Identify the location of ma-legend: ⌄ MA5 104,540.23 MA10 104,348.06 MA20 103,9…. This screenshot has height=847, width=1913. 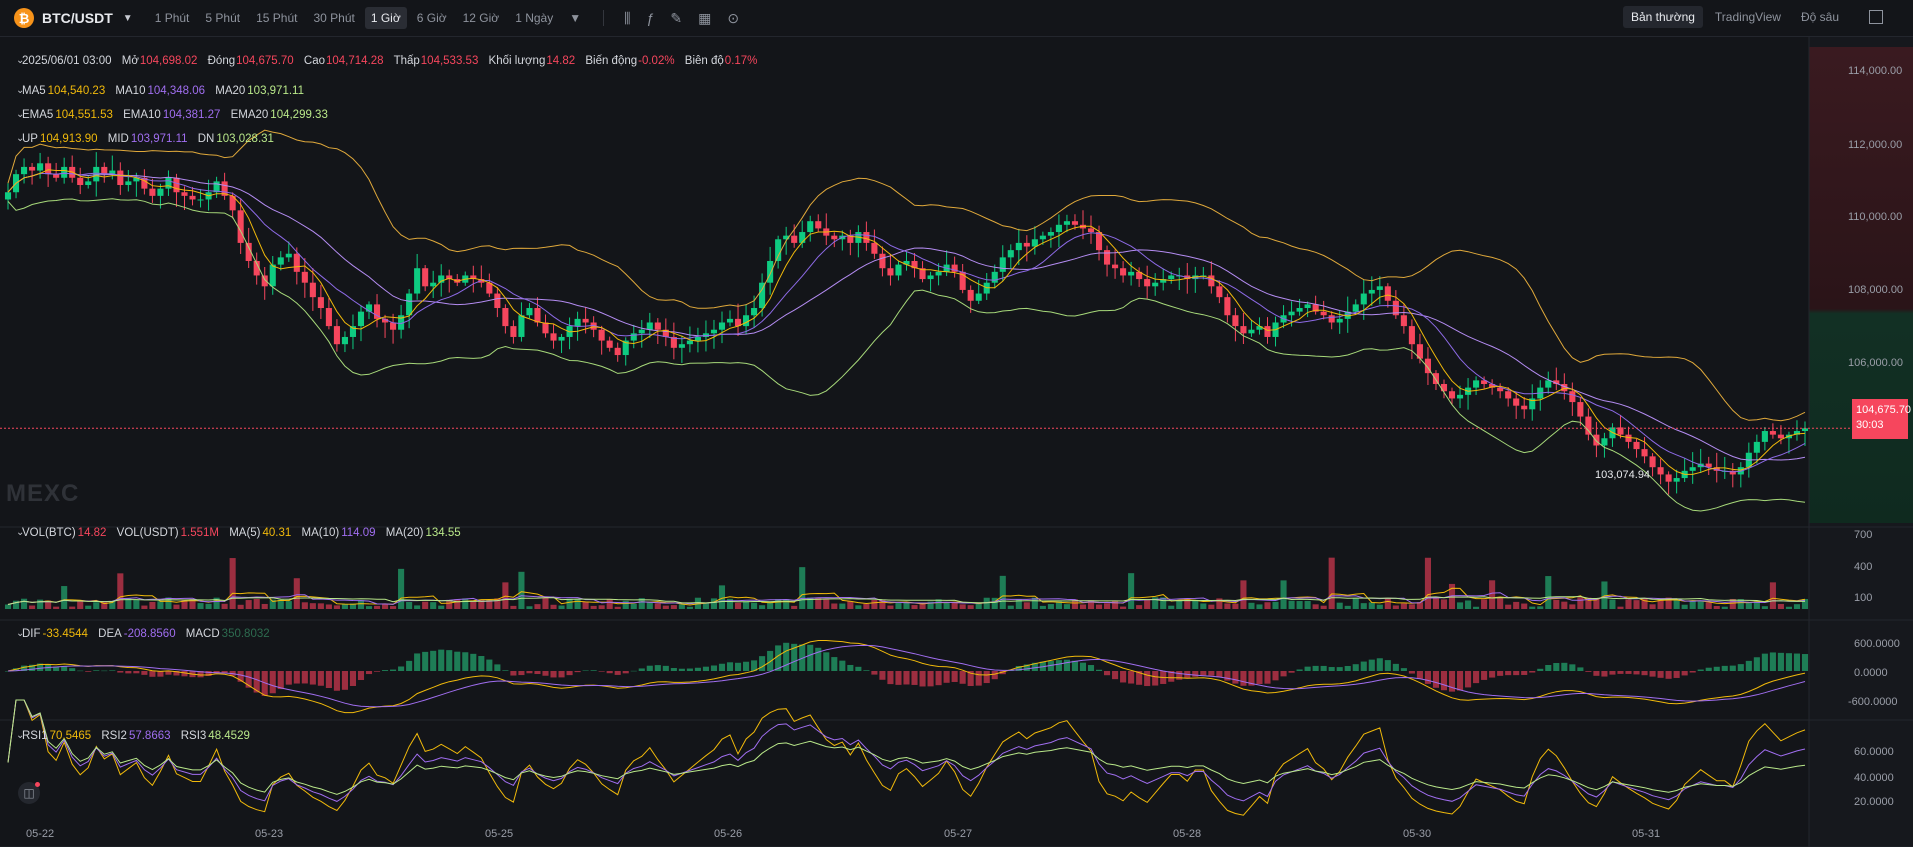
(163, 91).